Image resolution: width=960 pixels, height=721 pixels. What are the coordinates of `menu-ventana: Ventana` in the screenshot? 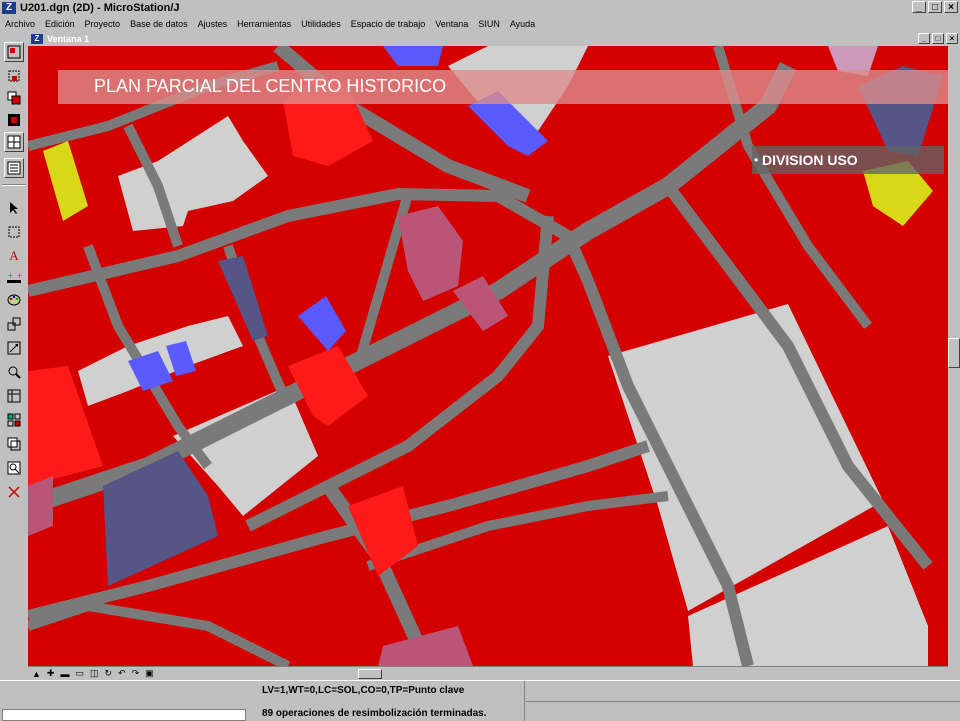 It's located at (451, 24).